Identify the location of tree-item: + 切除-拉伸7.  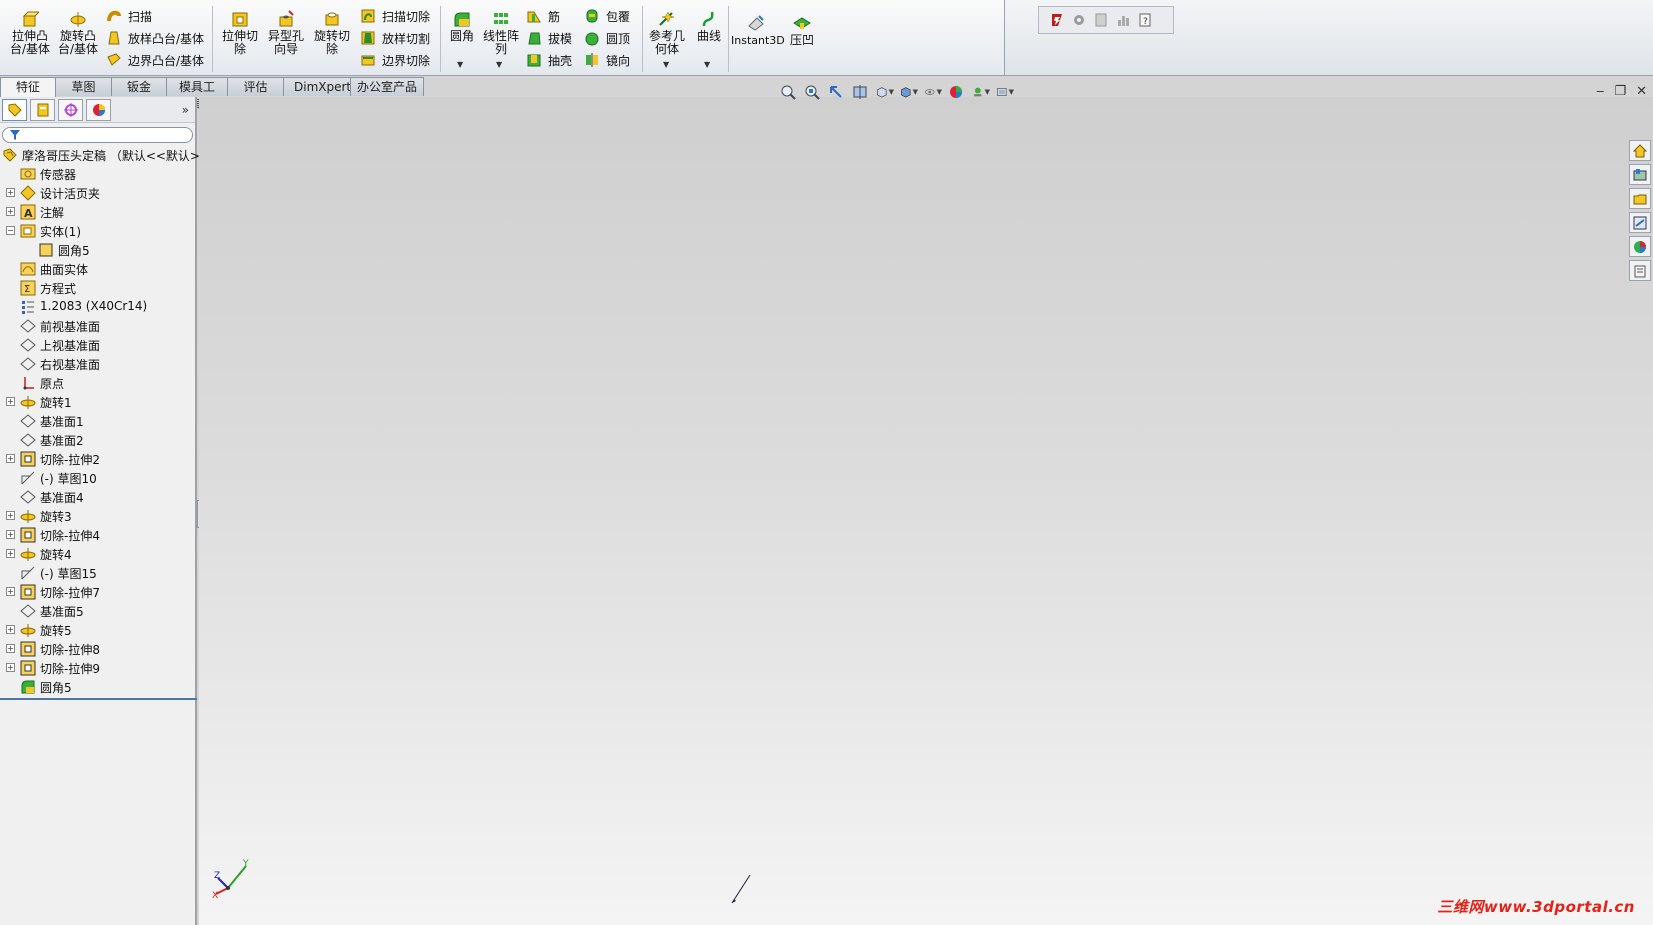
(97, 591).